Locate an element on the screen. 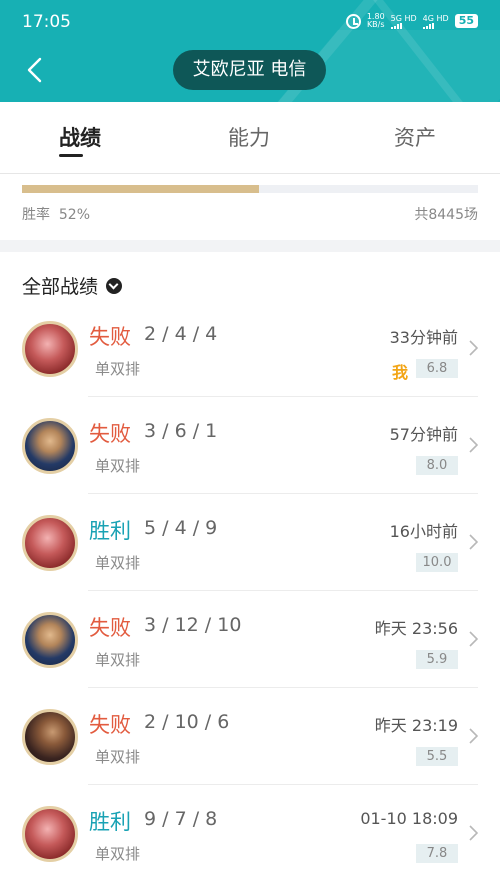  app-header: 17:05 1.80 KB/s 5G HD 4G HD 55 艾欧尼亚 电信 is located at coordinates (250, 51).